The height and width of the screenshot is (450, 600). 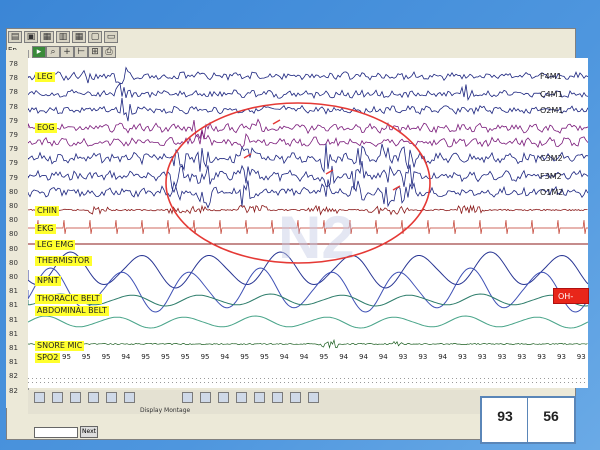 I want to click on chart-icon, so click(x=93, y=397).